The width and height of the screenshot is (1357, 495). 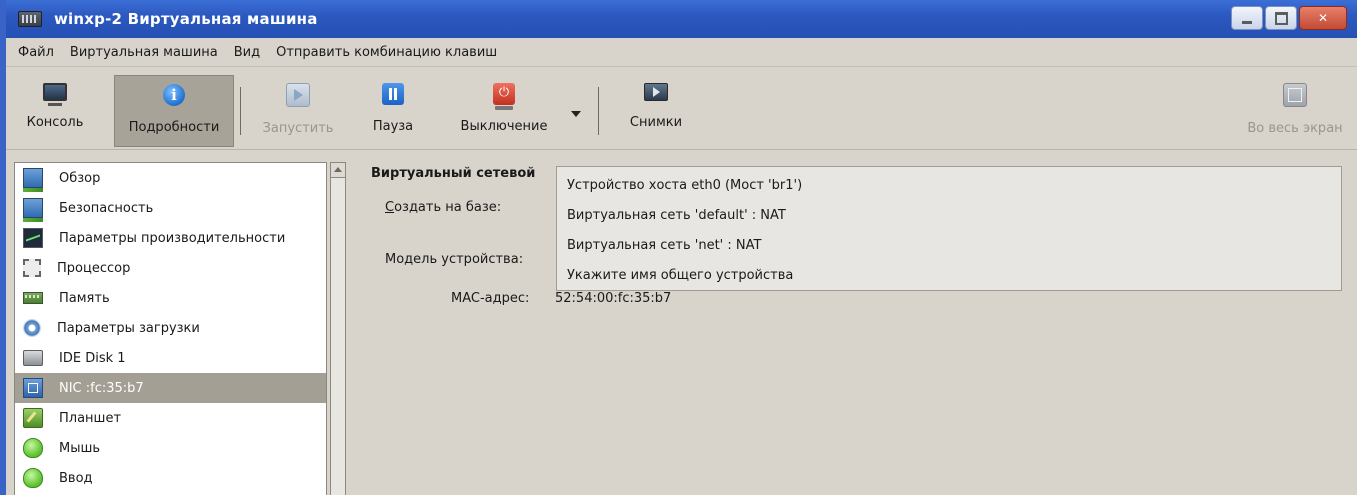 What do you see at coordinates (30, 19) in the screenshot?
I see `virt-manager-app-icon` at bounding box center [30, 19].